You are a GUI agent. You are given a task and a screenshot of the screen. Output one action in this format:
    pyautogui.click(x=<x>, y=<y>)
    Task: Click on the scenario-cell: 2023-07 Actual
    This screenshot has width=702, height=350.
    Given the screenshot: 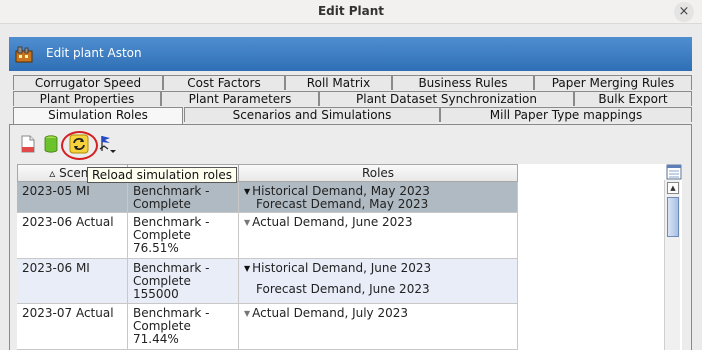 What is the action you would take?
    pyautogui.click(x=72, y=327)
    